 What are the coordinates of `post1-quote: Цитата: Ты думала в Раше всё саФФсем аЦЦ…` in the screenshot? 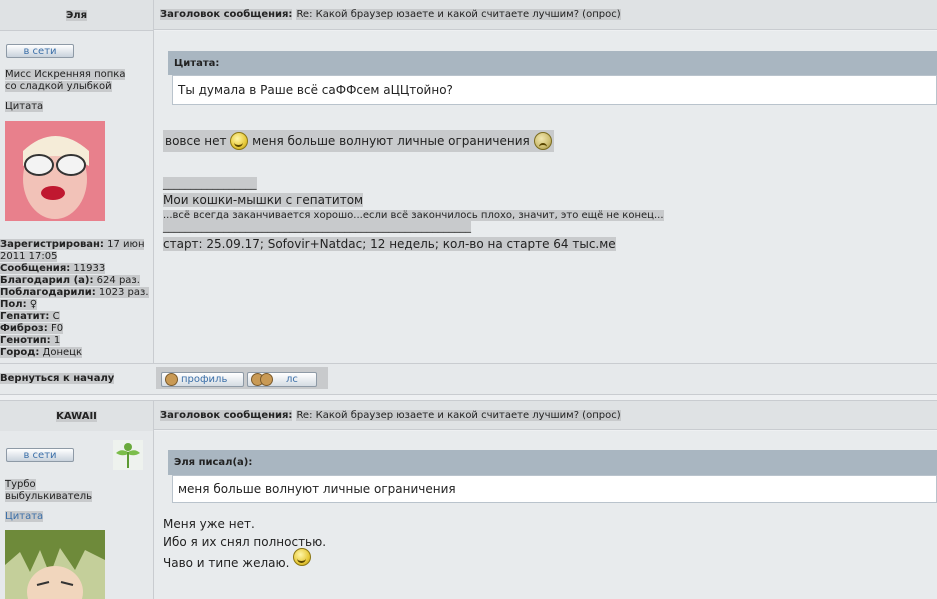 It's located at (552, 78).